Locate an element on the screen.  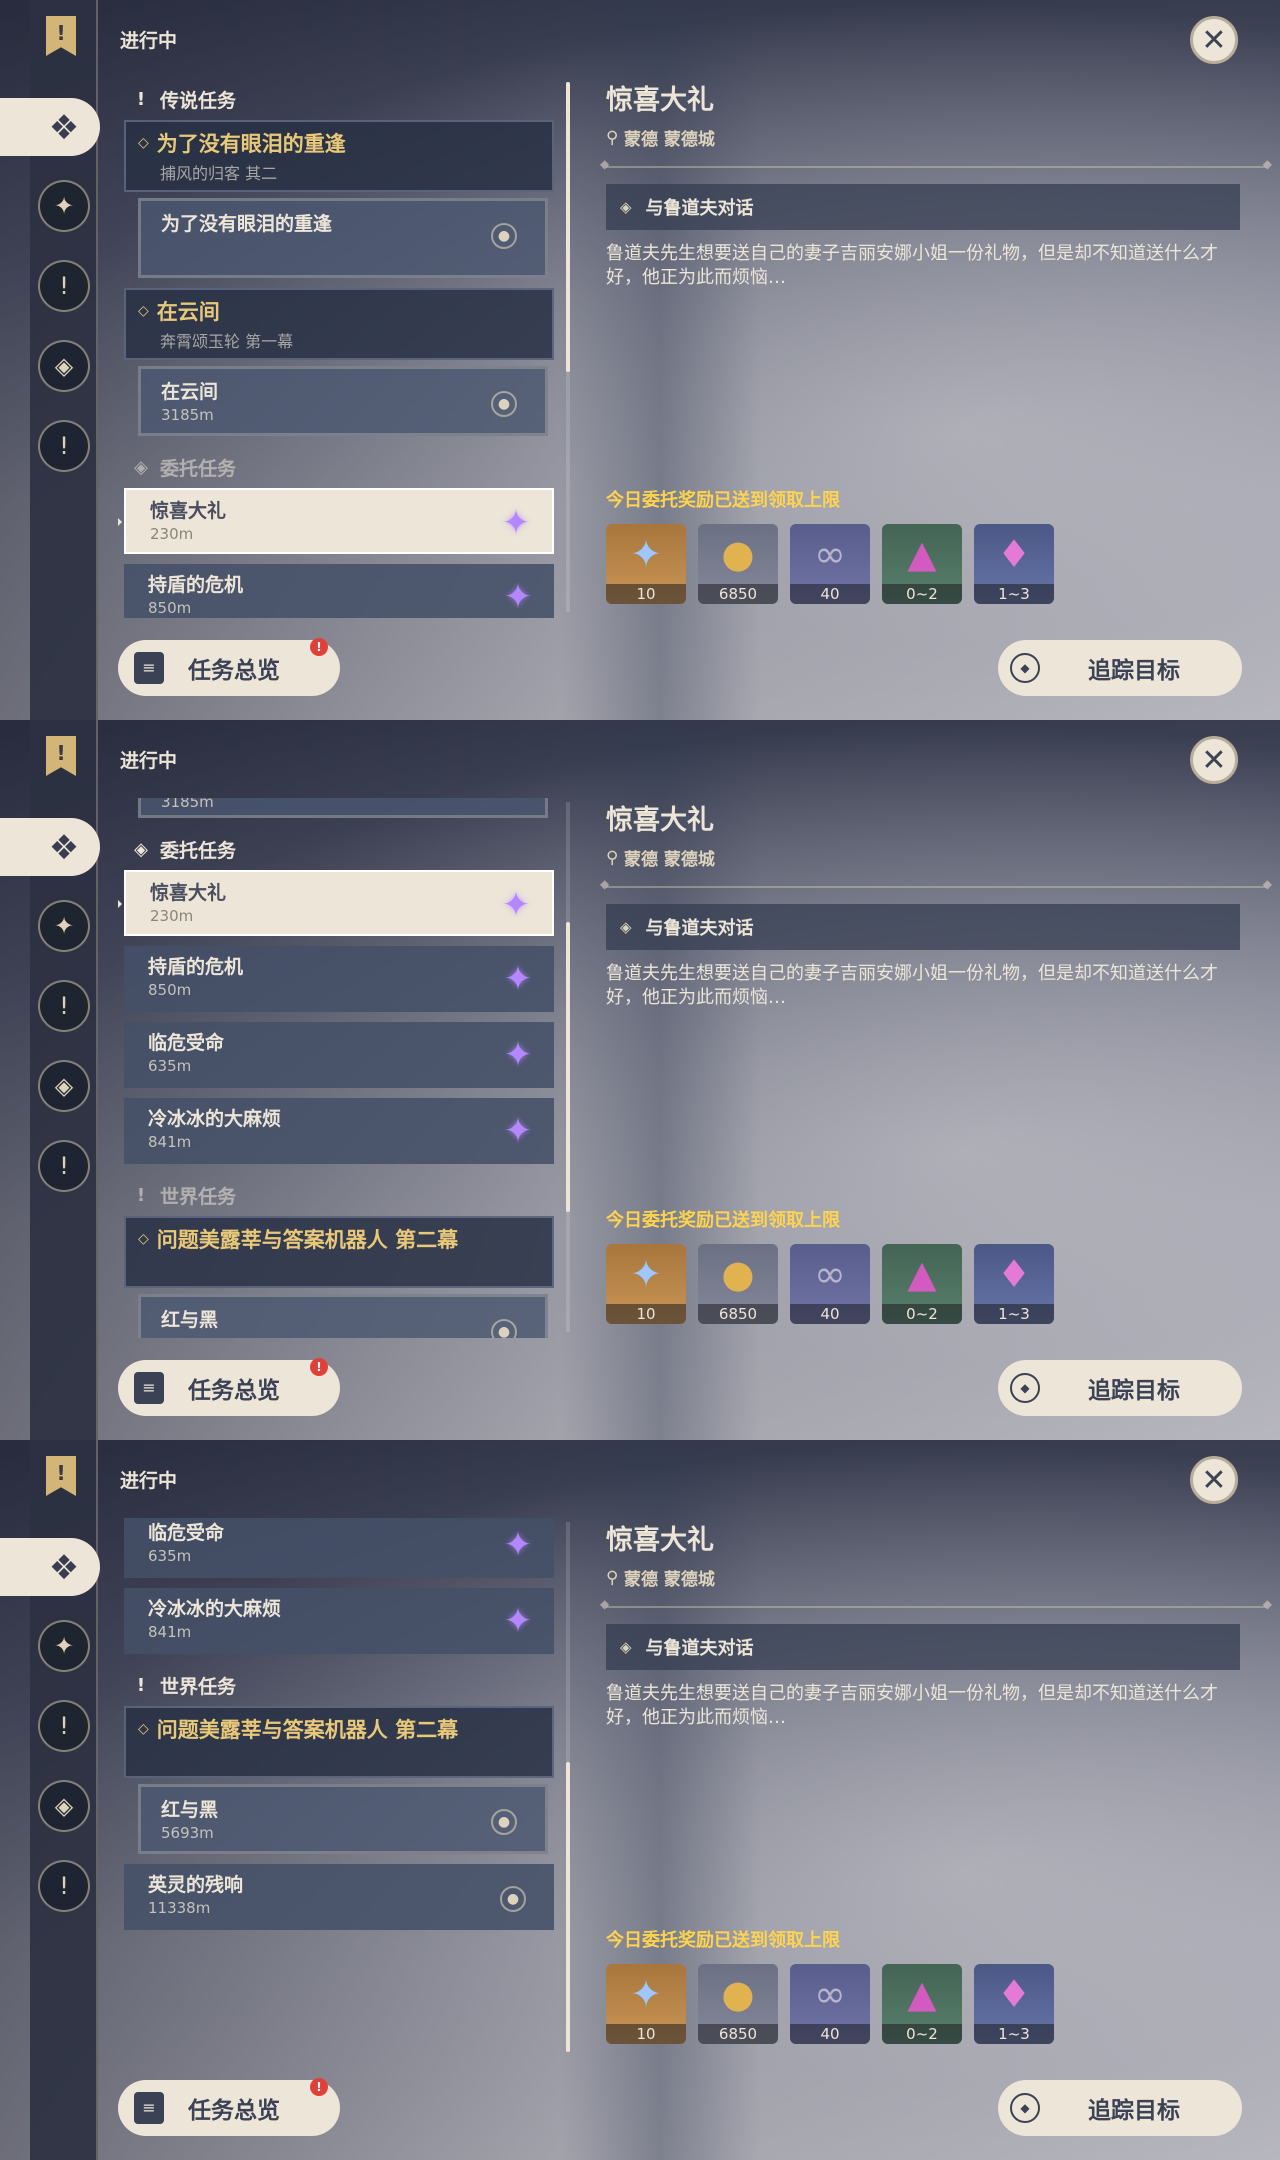
section-label: 世界任务 is located at coordinates (198, 1686).